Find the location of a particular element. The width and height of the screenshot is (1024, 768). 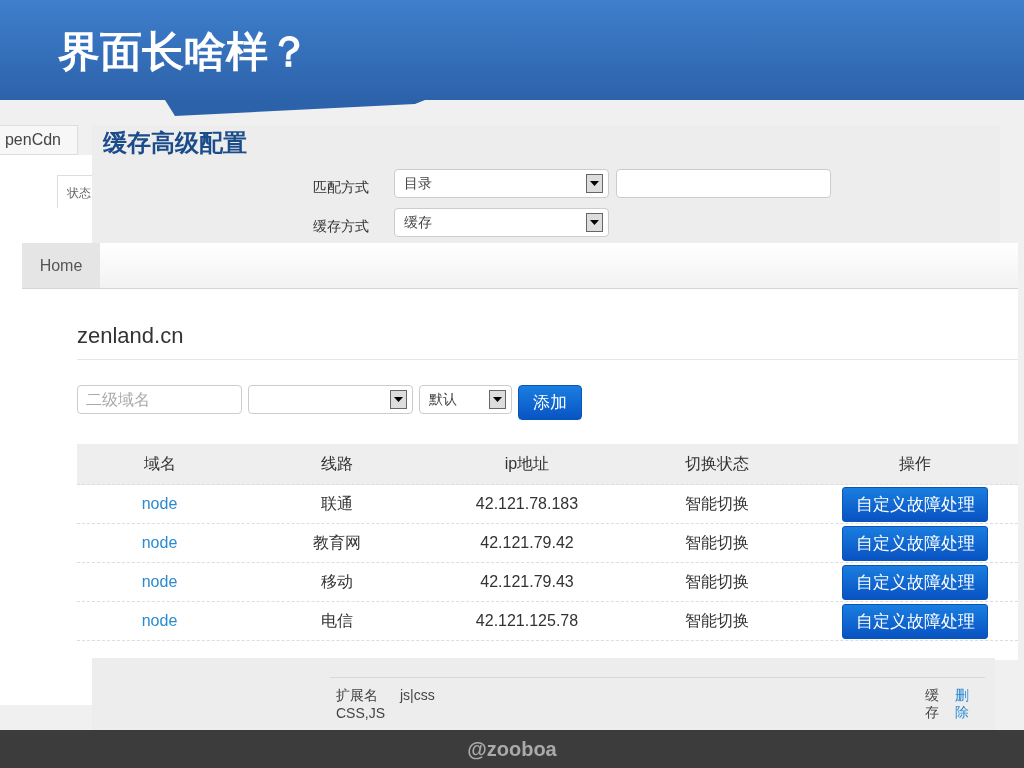

rule-type: 缓存 is located at coordinates (932, 704).